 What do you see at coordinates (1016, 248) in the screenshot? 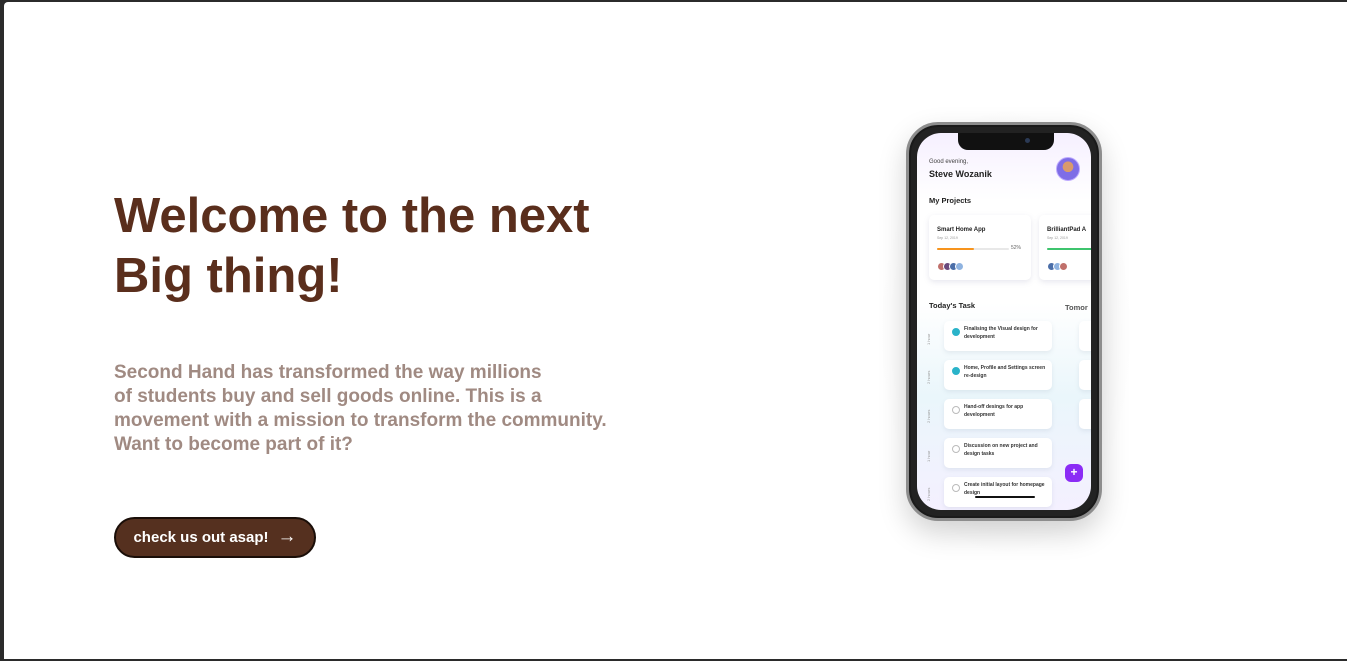
I see `project-percent: 52%` at bounding box center [1016, 248].